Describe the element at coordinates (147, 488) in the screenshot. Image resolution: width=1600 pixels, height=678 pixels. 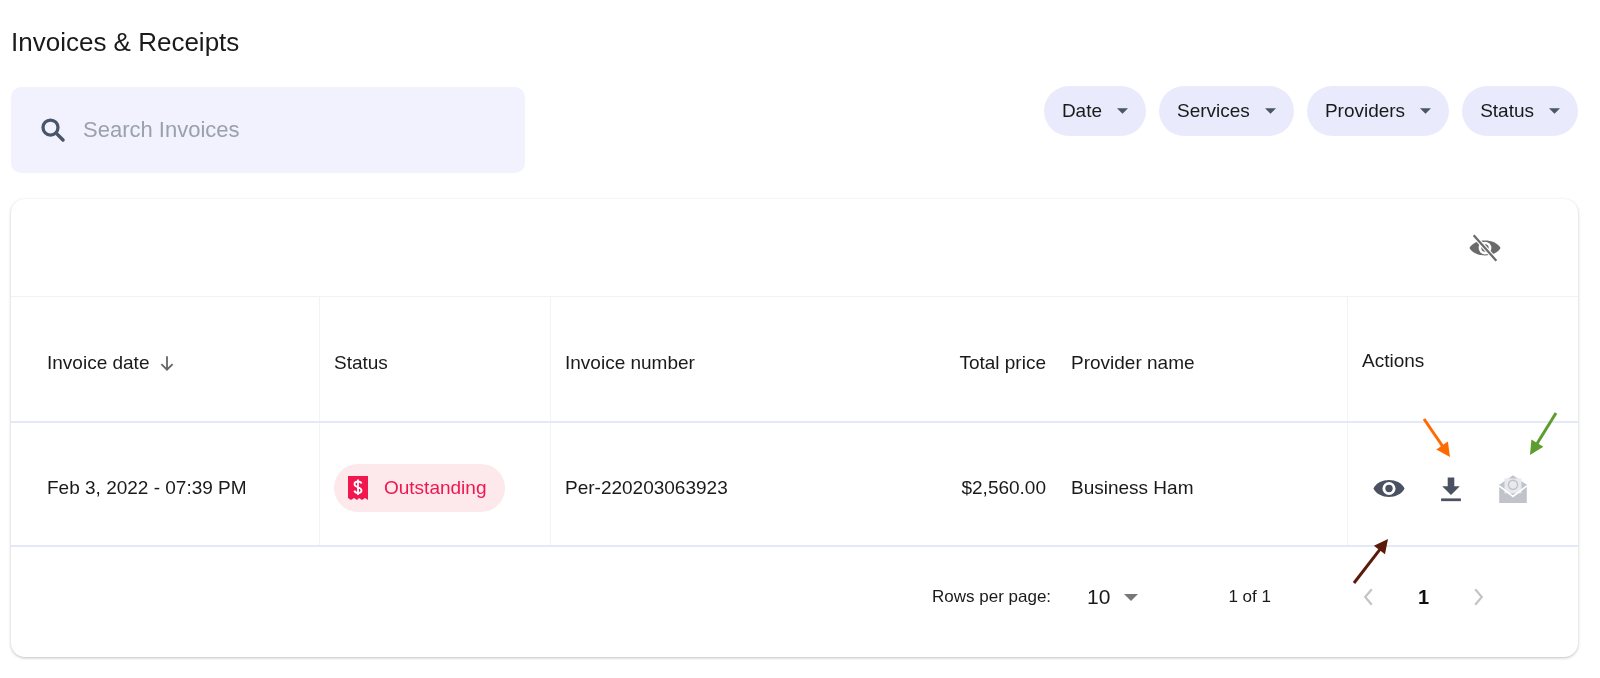
I see `table-cell: Feb 3, 2022 - 07:39 PM` at that location.